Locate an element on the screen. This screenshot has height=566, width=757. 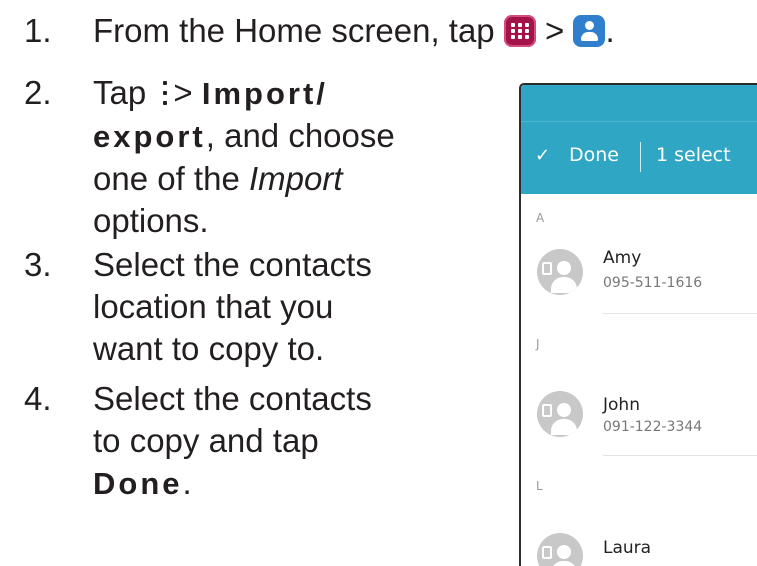
step-1-text: From the Home screen, tap is located at coordinates (294, 30).